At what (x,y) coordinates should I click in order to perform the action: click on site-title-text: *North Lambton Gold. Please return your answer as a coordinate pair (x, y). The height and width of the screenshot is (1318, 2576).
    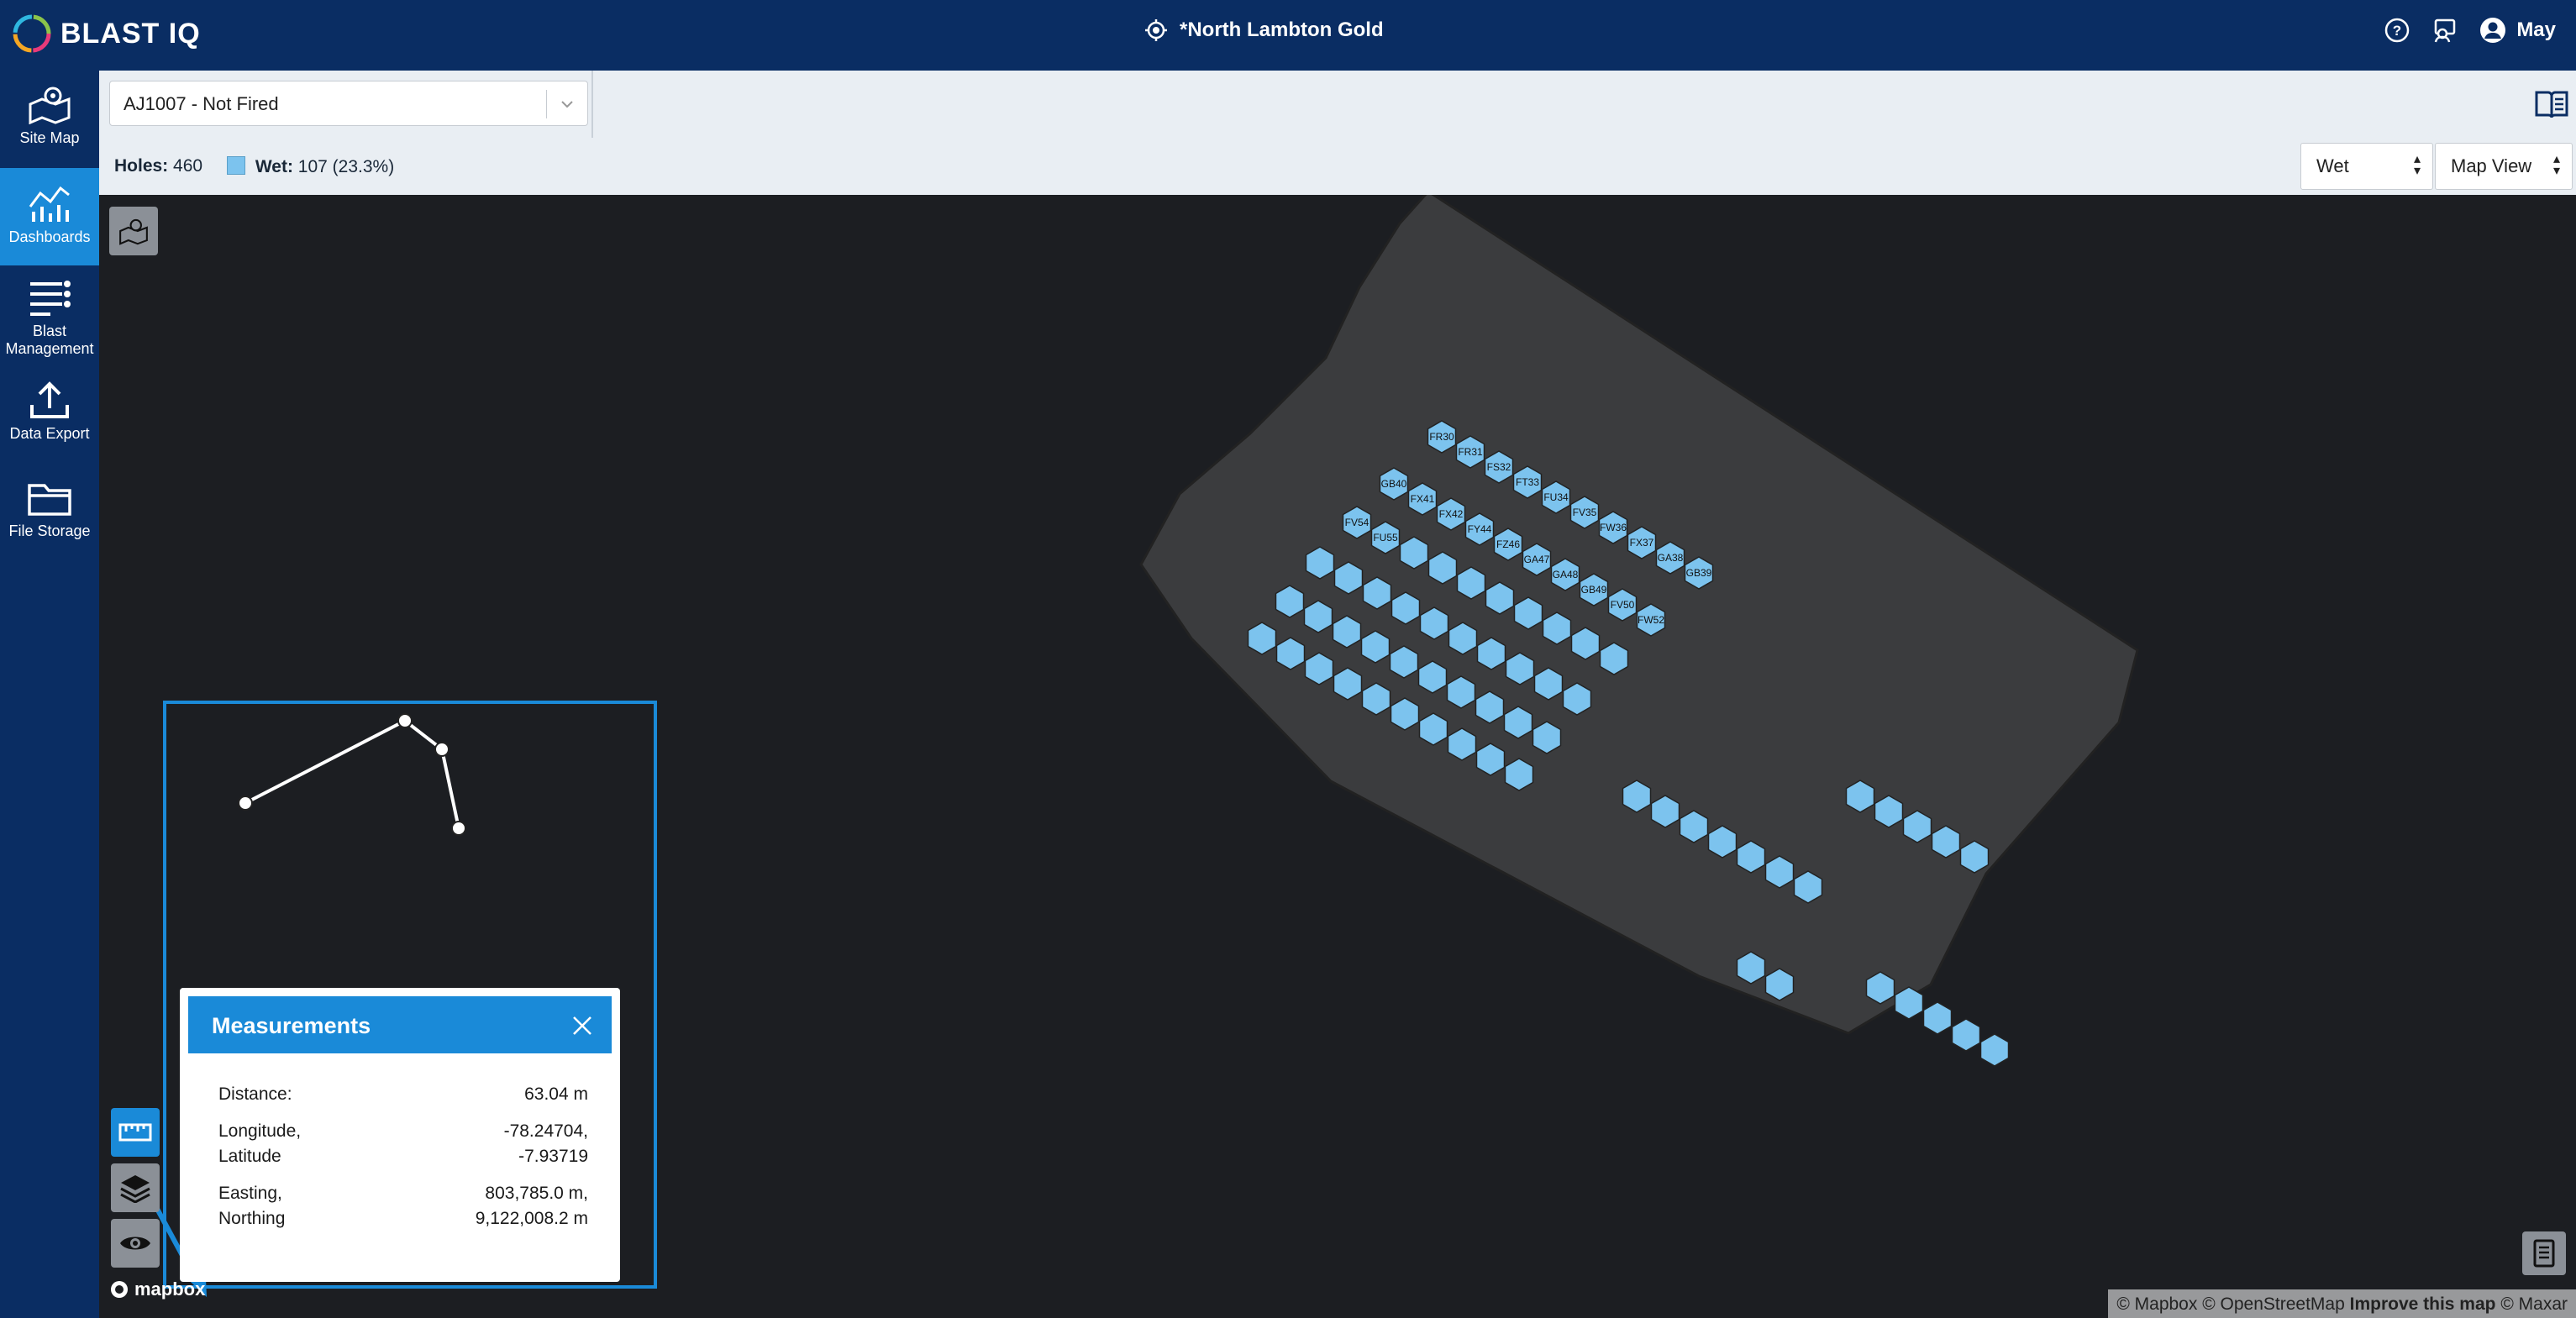
    Looking at the image, I should click on (1282, 29).